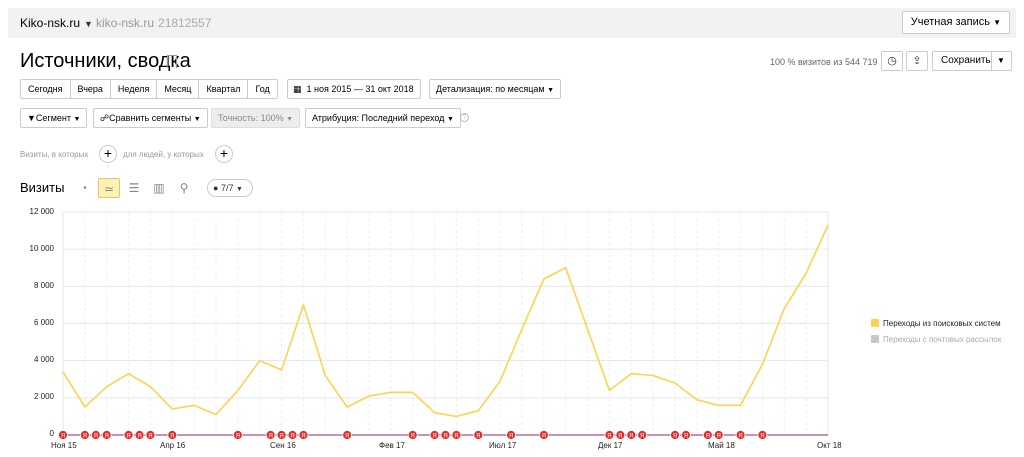 Image resolution: width=1024 pixels, height=457 pixels. Describe the element at coordinates (942, 339) in the screenshot. I see `legend-label: Переходы с почтовых рассылок` at that location.